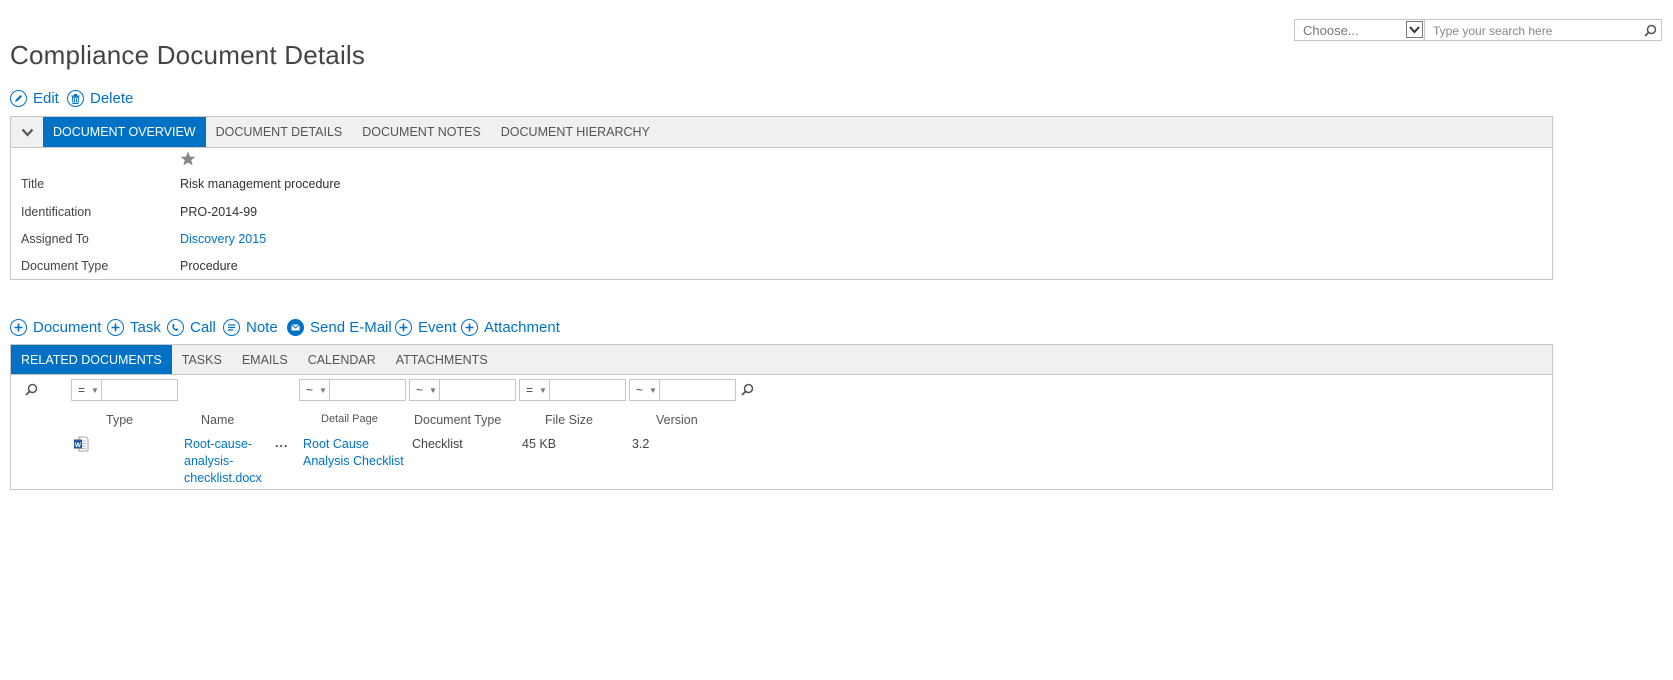  I want to click on column-header-file-size: File Size, so click(569, 420).